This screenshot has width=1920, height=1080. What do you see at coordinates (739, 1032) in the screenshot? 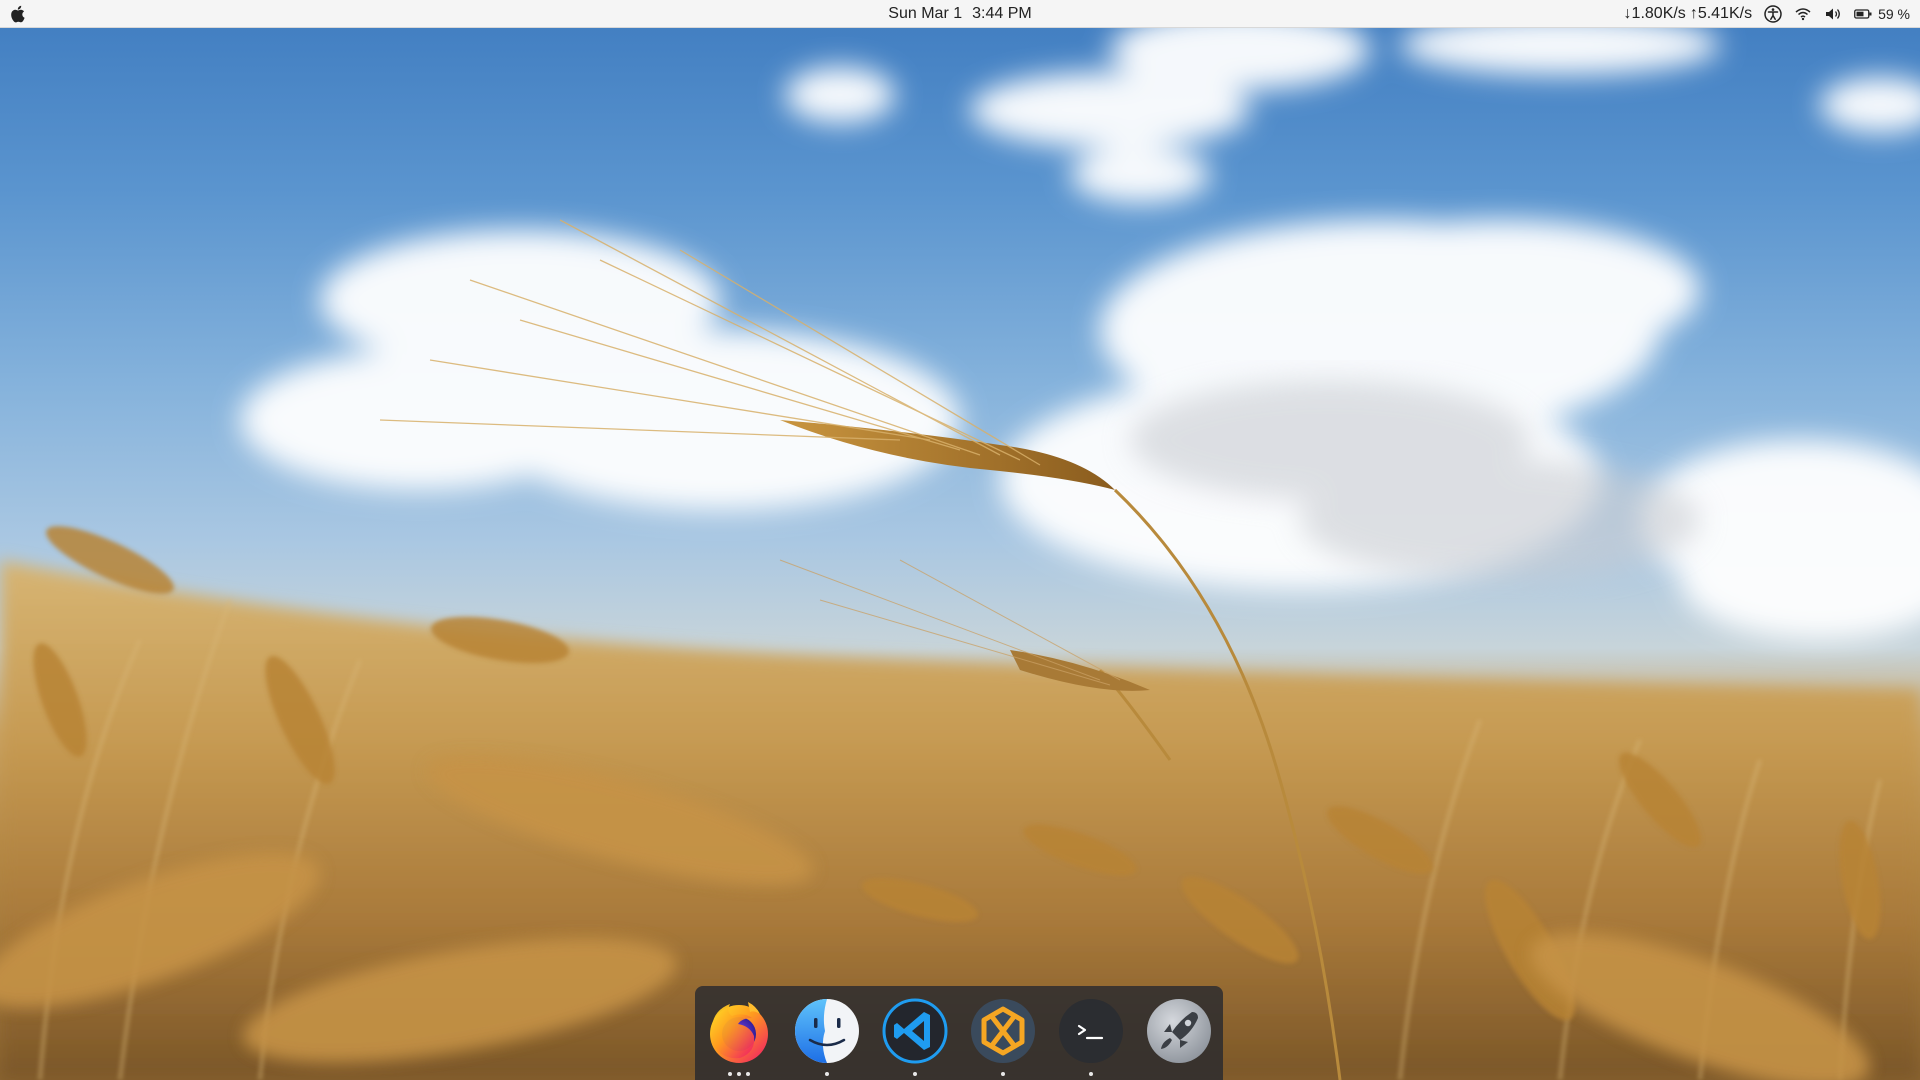
I see `firefox-icon` at bounding box center [739, 1032].